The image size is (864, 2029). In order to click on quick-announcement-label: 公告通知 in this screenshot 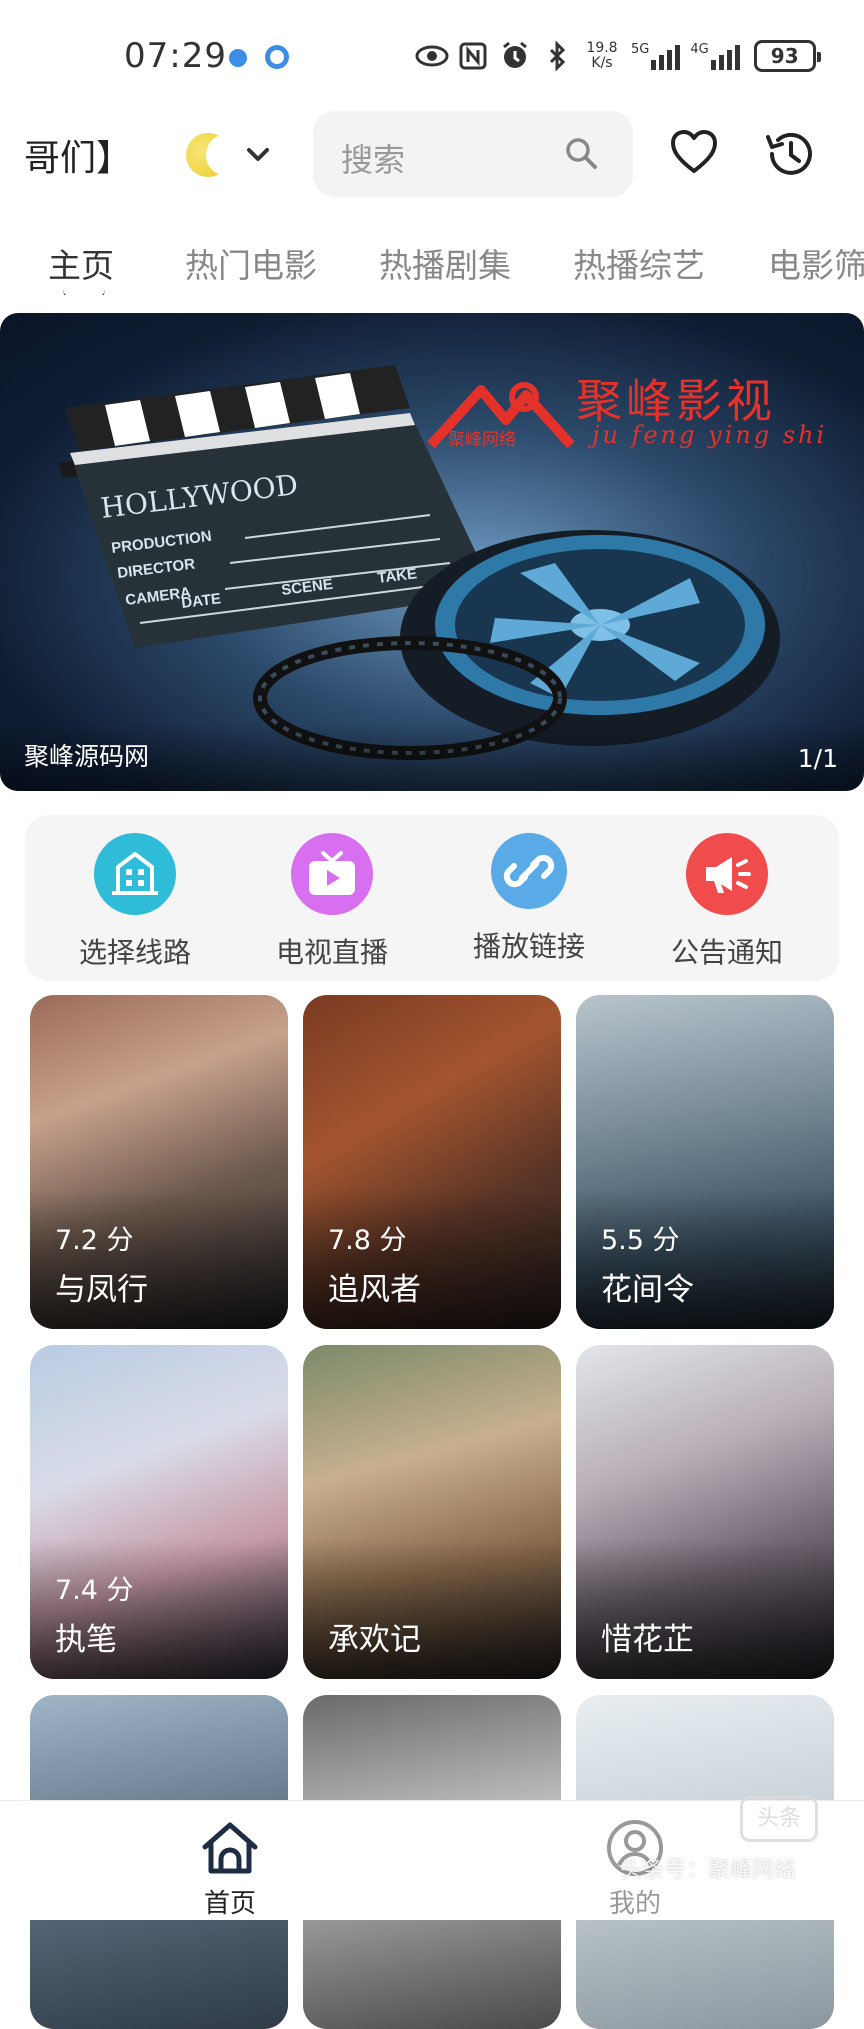, I will do `click(726, 952)`.